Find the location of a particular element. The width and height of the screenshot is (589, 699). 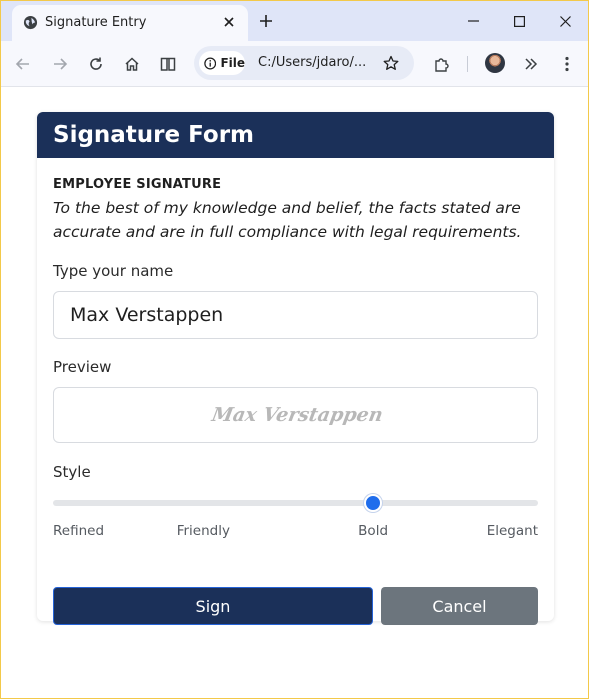

back-button is located at coordinates (23, 64).